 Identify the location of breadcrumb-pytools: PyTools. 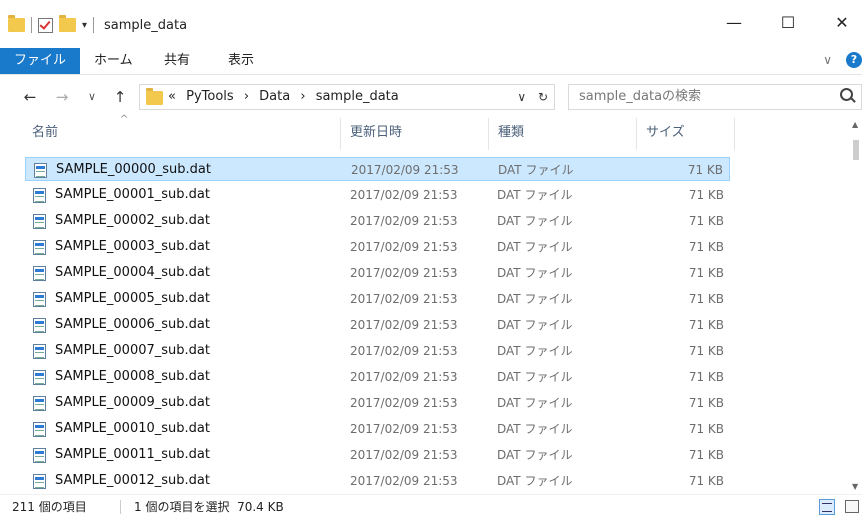
(210, 96).